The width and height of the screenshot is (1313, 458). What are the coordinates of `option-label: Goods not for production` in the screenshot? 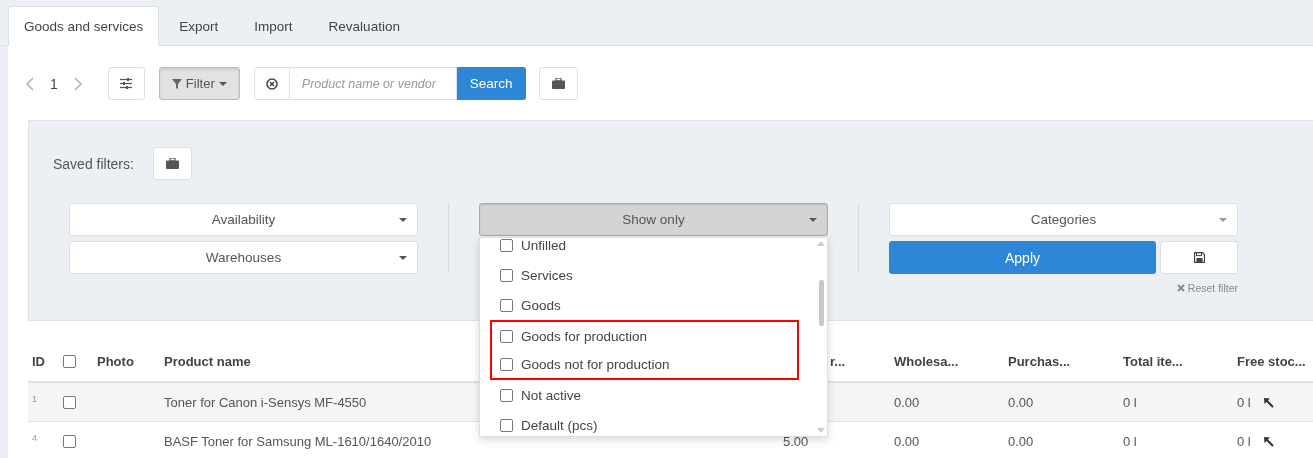 It's located at (595, 364).